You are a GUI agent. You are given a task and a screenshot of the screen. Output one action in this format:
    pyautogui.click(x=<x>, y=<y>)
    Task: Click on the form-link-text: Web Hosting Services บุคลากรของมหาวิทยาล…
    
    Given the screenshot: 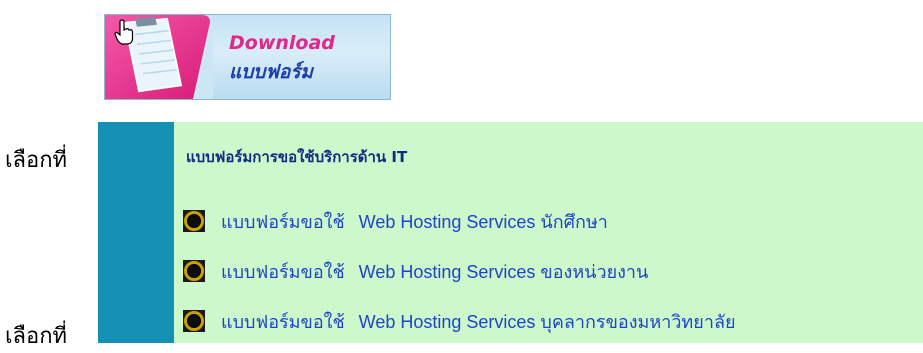 What is the action you would take?
    pyautogui.click(x=547, y=321)
    